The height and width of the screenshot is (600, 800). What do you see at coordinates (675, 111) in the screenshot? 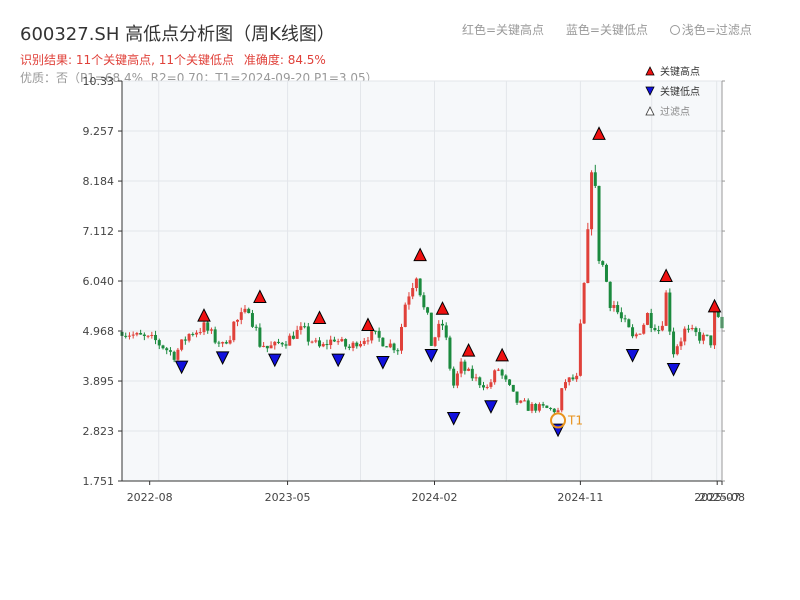
I see `legend-label: 过滤点` at bounding box center [675, 111].